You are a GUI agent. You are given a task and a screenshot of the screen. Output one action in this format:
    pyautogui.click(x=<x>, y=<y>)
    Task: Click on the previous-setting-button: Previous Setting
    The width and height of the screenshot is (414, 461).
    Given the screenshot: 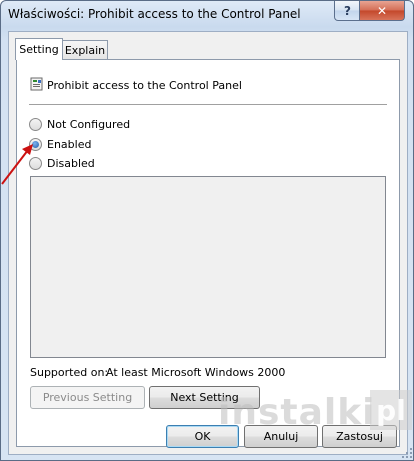 What is the action you would take?
    pyautogui.click(x=87, y=397)
    